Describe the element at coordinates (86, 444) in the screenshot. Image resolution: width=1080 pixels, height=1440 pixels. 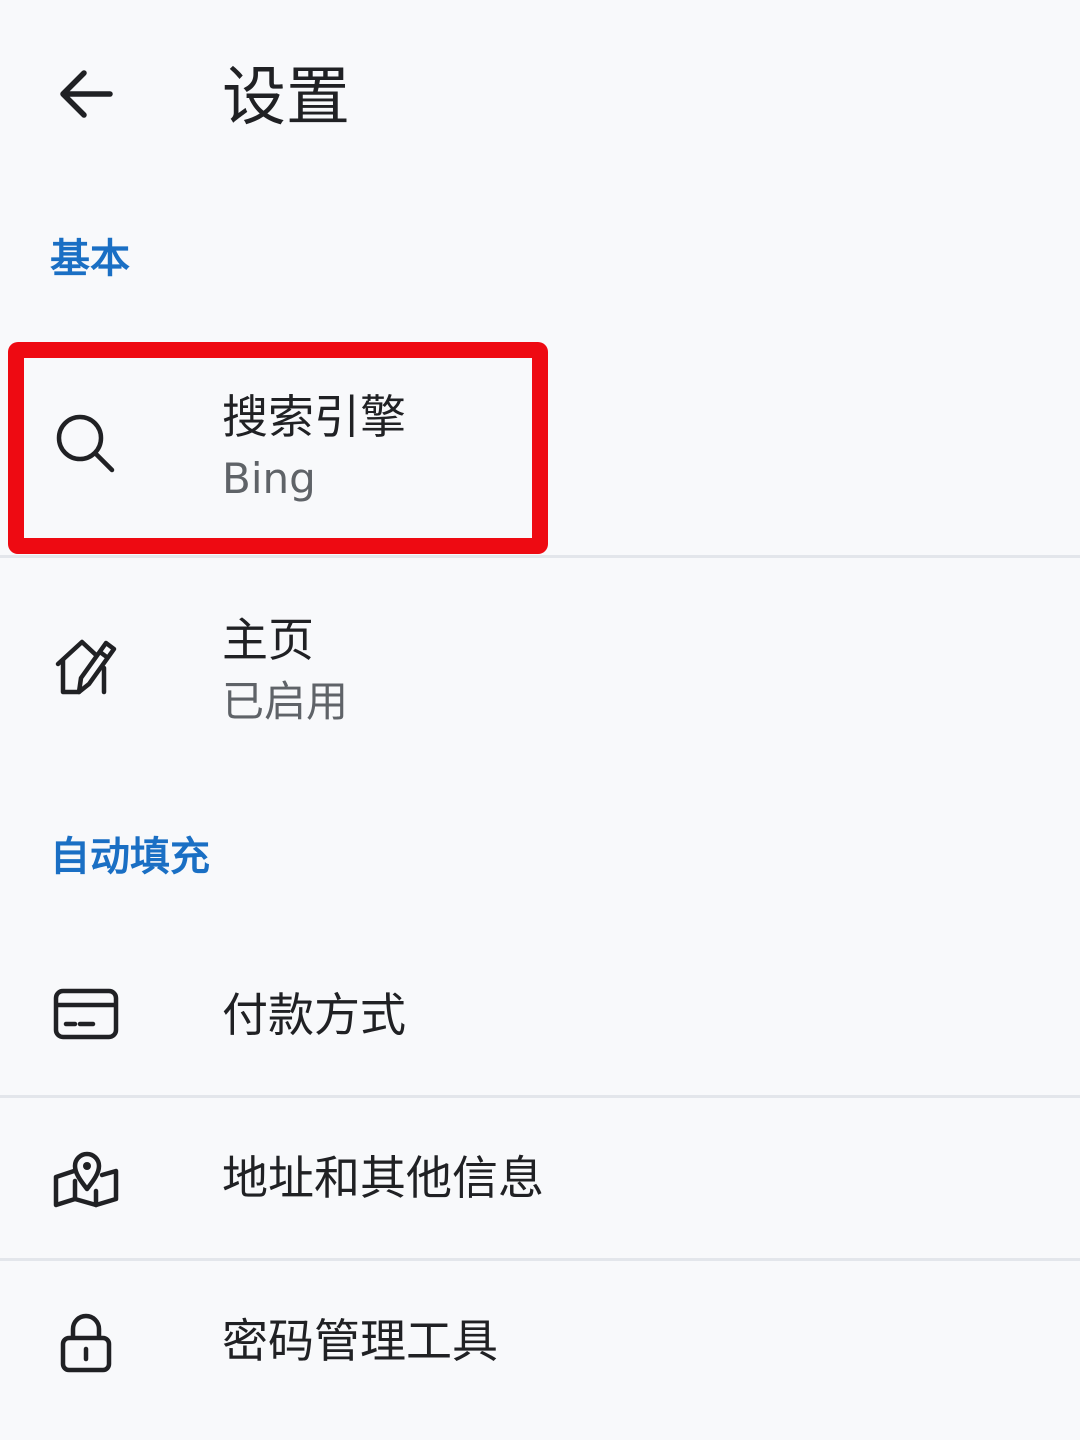
I see `search-icon` at that location.